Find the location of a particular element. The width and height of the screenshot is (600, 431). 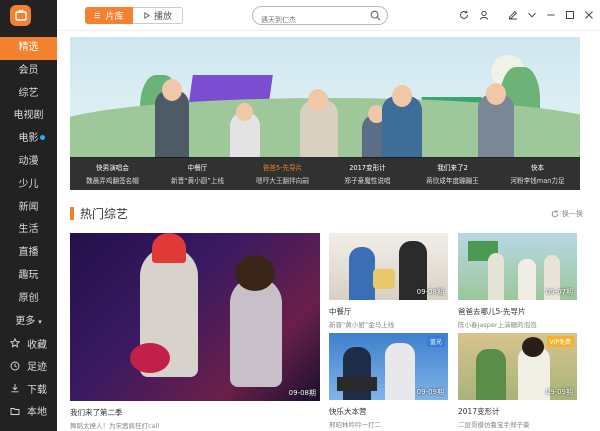

sidebar-item-label: 新闻 is located at coordinates (28, 207).